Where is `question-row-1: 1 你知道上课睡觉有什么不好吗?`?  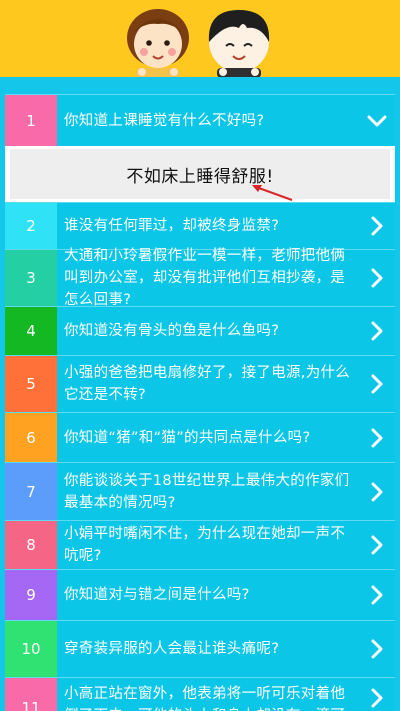 question-row-1: 1 你知道上课睡觉有什么不好吗? is located at coordinates (200, 120).